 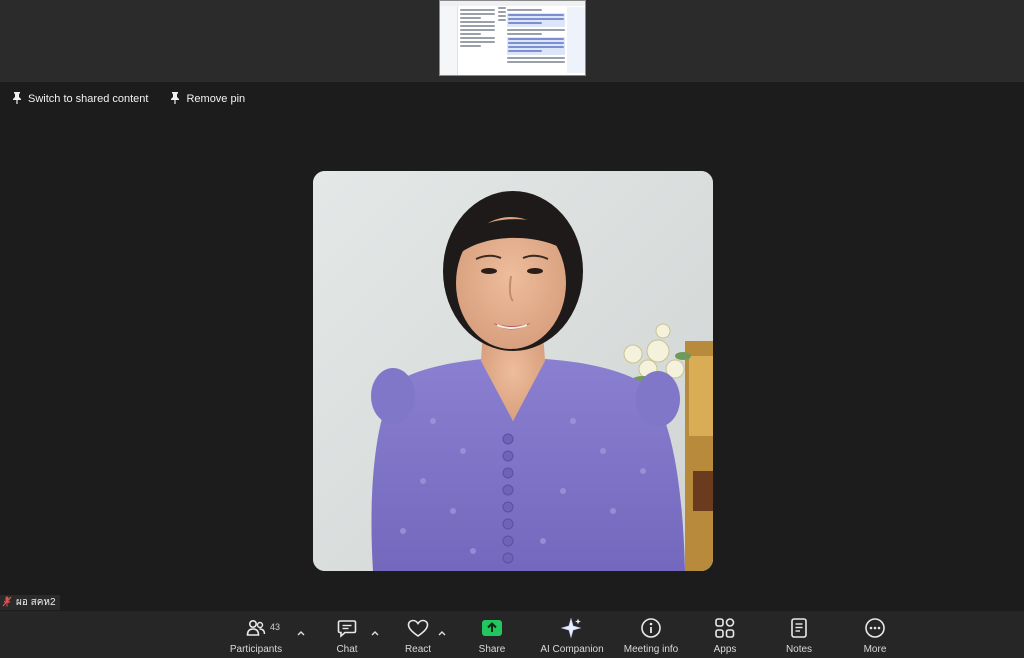 I want to click on notes-button: Notes, so click(x=799, y=636).